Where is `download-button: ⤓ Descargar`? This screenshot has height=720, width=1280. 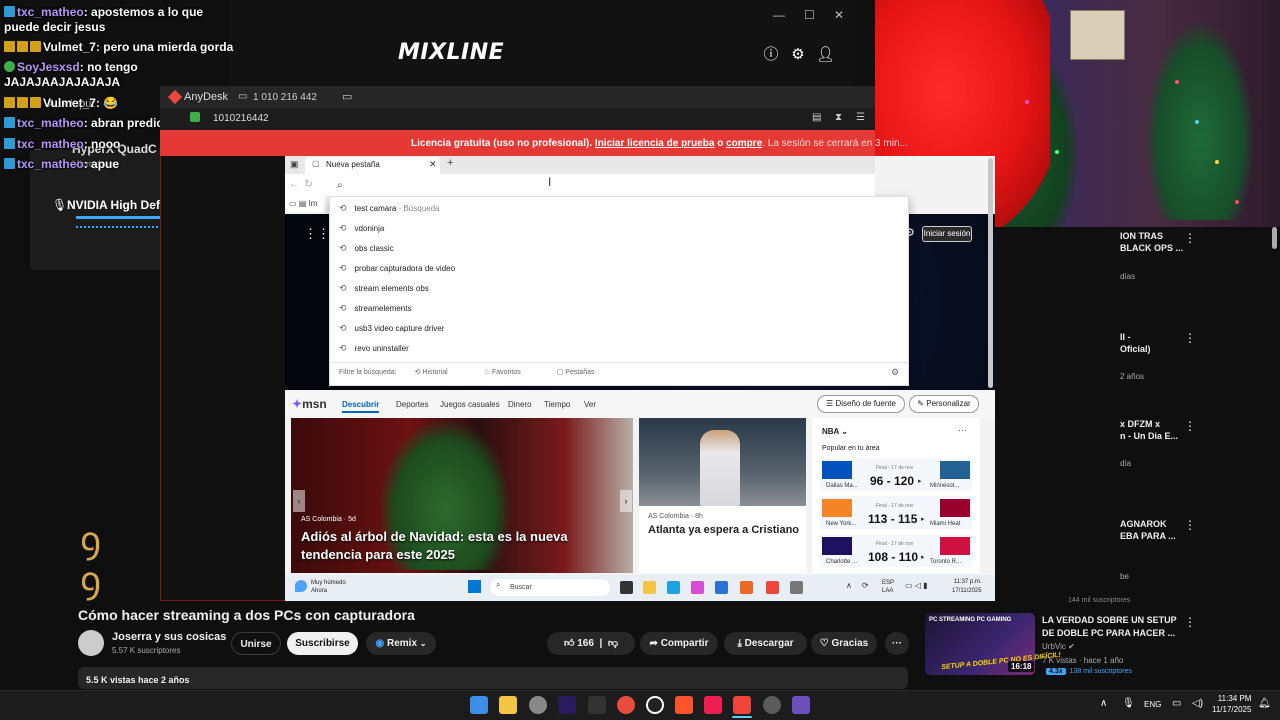
download-button: ⤓ Descargar is located at coordinates (765, 643).